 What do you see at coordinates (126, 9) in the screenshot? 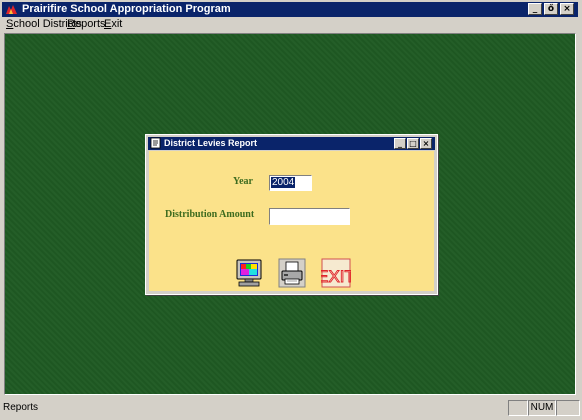
I see `app-title: Prairifire School Appropriation Program` at bounding box center [126, 9].